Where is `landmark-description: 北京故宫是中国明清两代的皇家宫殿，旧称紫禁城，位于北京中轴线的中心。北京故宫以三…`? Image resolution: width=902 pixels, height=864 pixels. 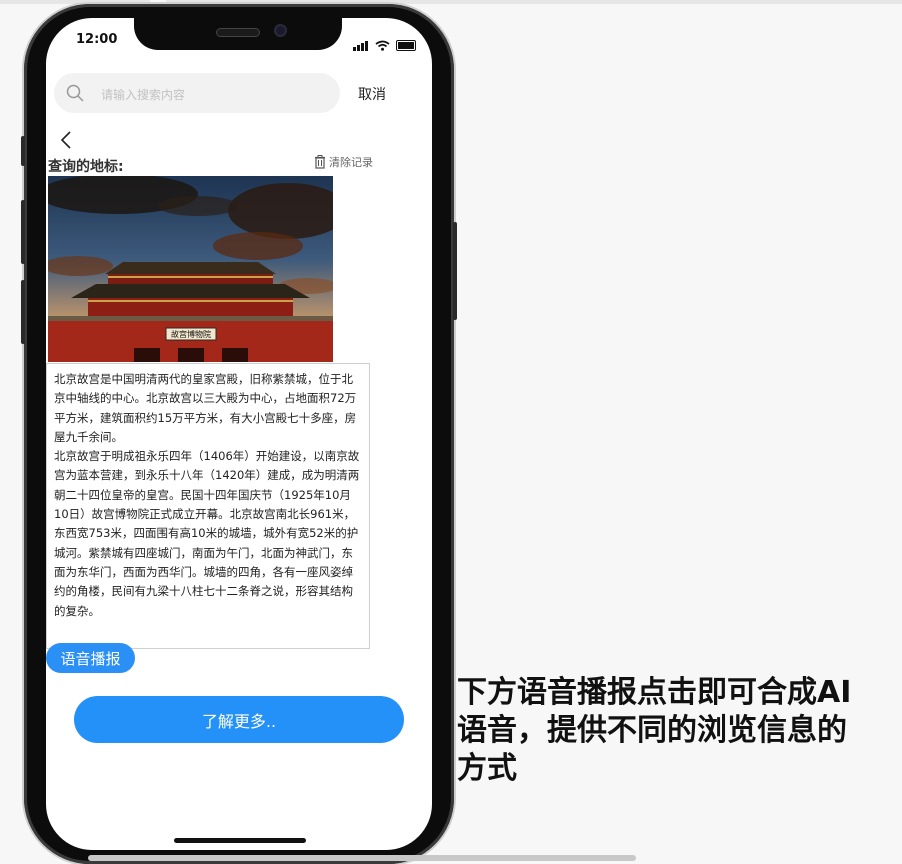 landmark-description: 北京故宫是中国明清两代的皇家宫殿，旧称紫禁城，位于北京中轴线的中心。北京故宫以三… is located at coordinates (208, 506).